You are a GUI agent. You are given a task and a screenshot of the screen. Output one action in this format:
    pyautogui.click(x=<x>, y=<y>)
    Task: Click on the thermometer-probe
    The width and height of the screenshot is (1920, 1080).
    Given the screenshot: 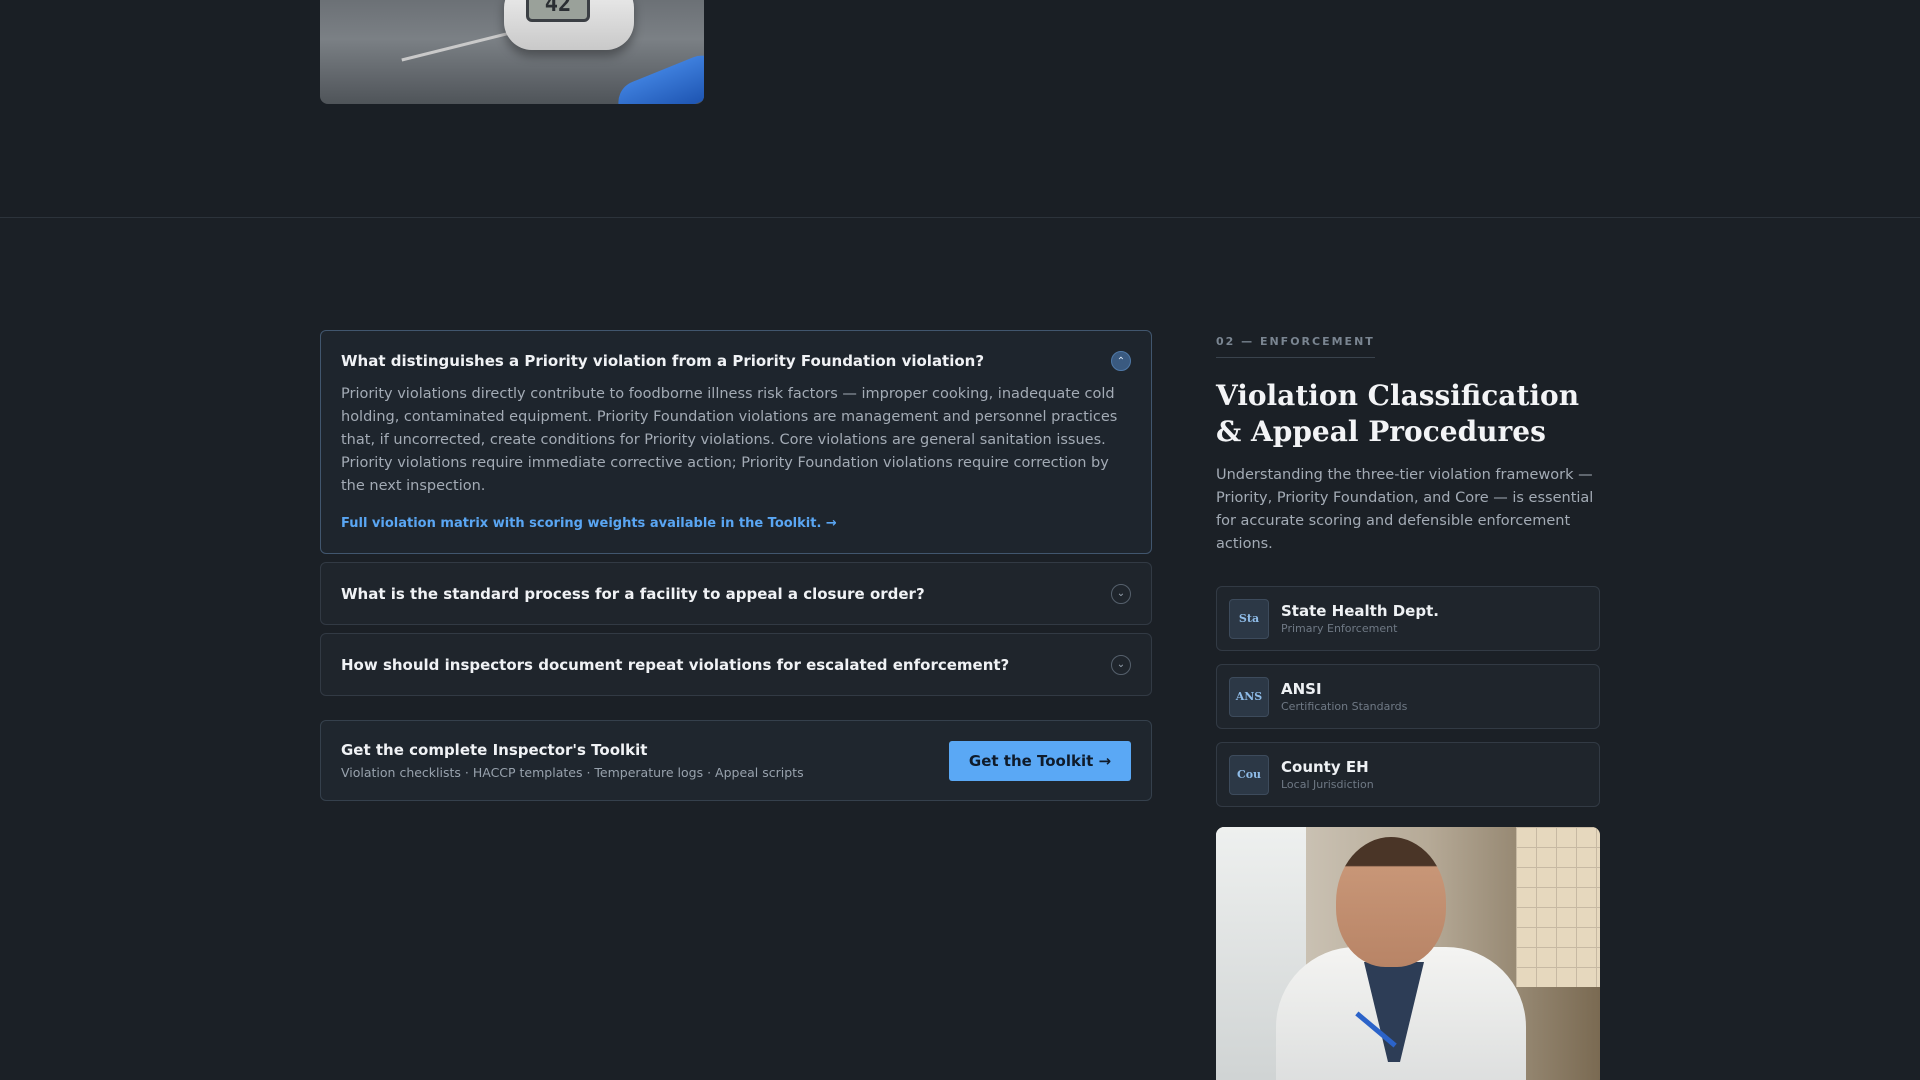 What is the action you would take?
    pyautogui.click(x=460, y=45)
    